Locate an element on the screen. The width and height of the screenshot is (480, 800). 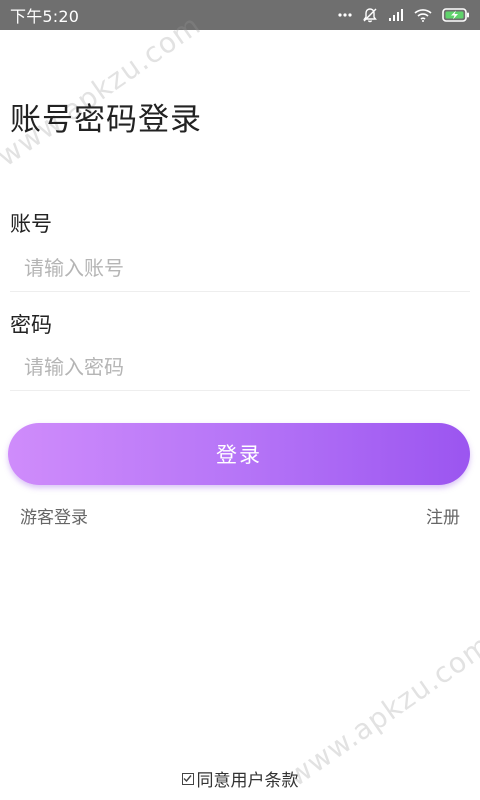
mute-bell-icon is located at coordinates (370, 15).